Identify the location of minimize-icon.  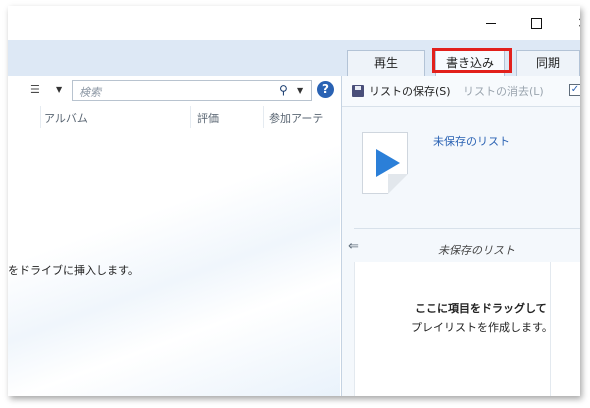
(491, 23).